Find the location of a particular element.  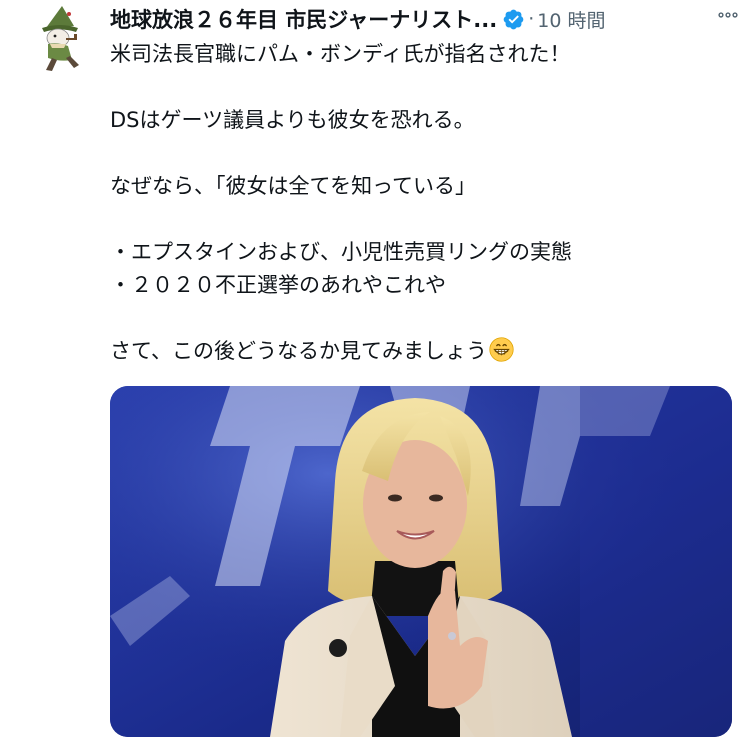

tweet-text-line: DSはゲーツ議員よりも彼女を恐れる。 is located at coordinates (292, 120).